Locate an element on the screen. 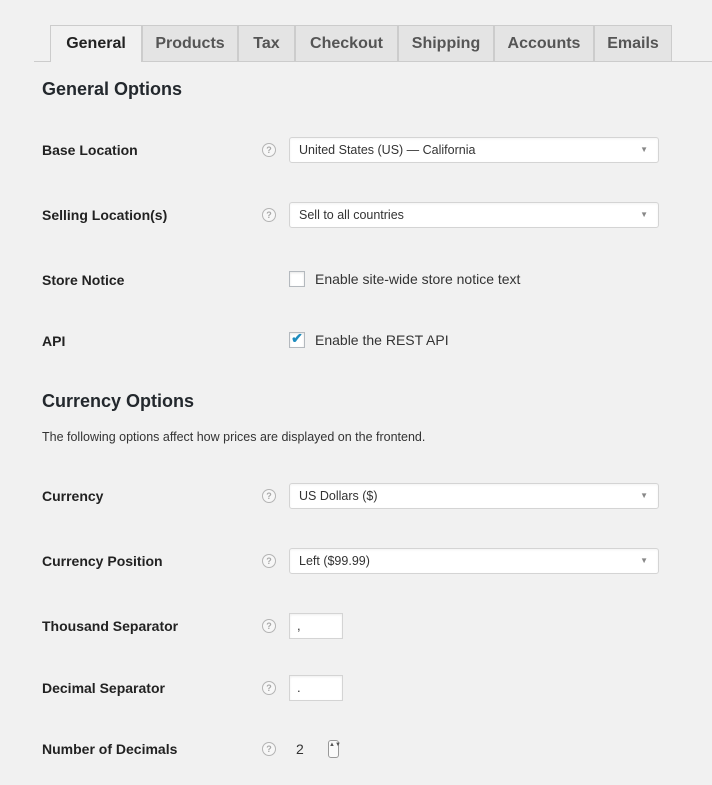 This screenshot has width=712, height=785. api-label: API is located at coordinates (54, 341).